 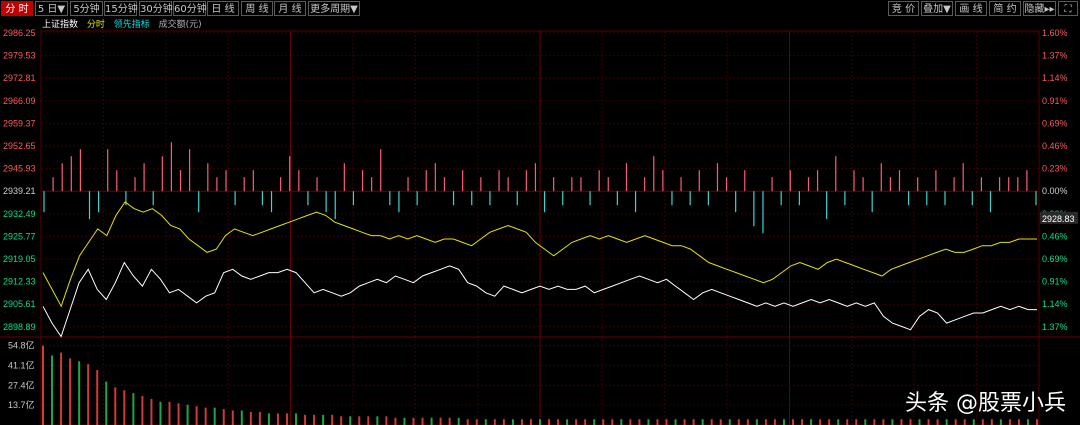 What do you see at coordinates (1058, 219) in the screenshot?
I see `current-price-label: 2928.83` at bounding box center [1058, 219].